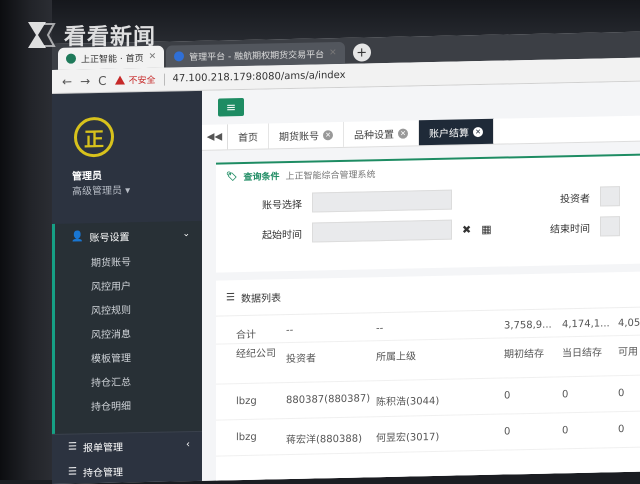 The width and height of the screenshot is (640, 484). Describe the element at coordinates (101, 189) in the screenshot. I see `user-role-dropdown: 高级管理员 ▾` at that location.